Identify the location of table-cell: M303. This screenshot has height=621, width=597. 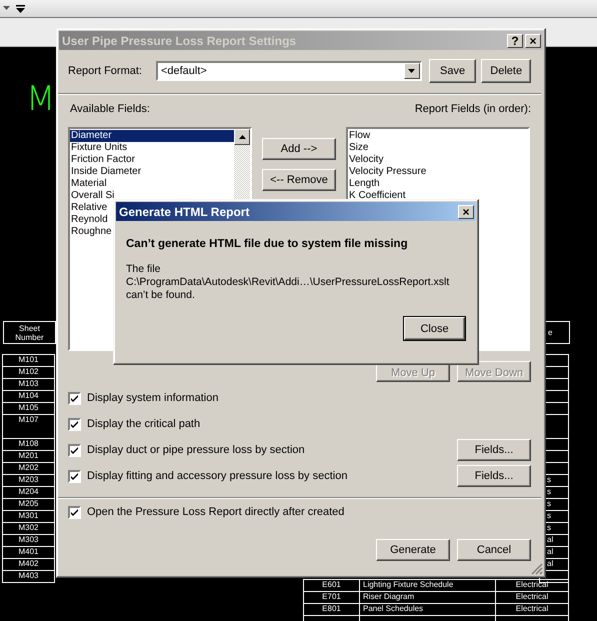
(28, 540).